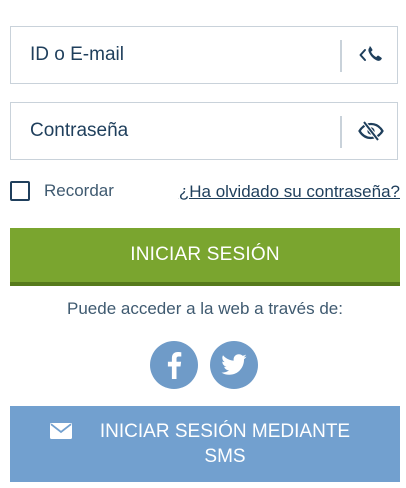 Image resolution: width=406 pixels, height=488 pixels. What do you see at coordinates (289, 192) in the screenshot?
I see `forgot-password-link: ¿Ha olvidado su contraseña?` at bounding box center [289, 192].